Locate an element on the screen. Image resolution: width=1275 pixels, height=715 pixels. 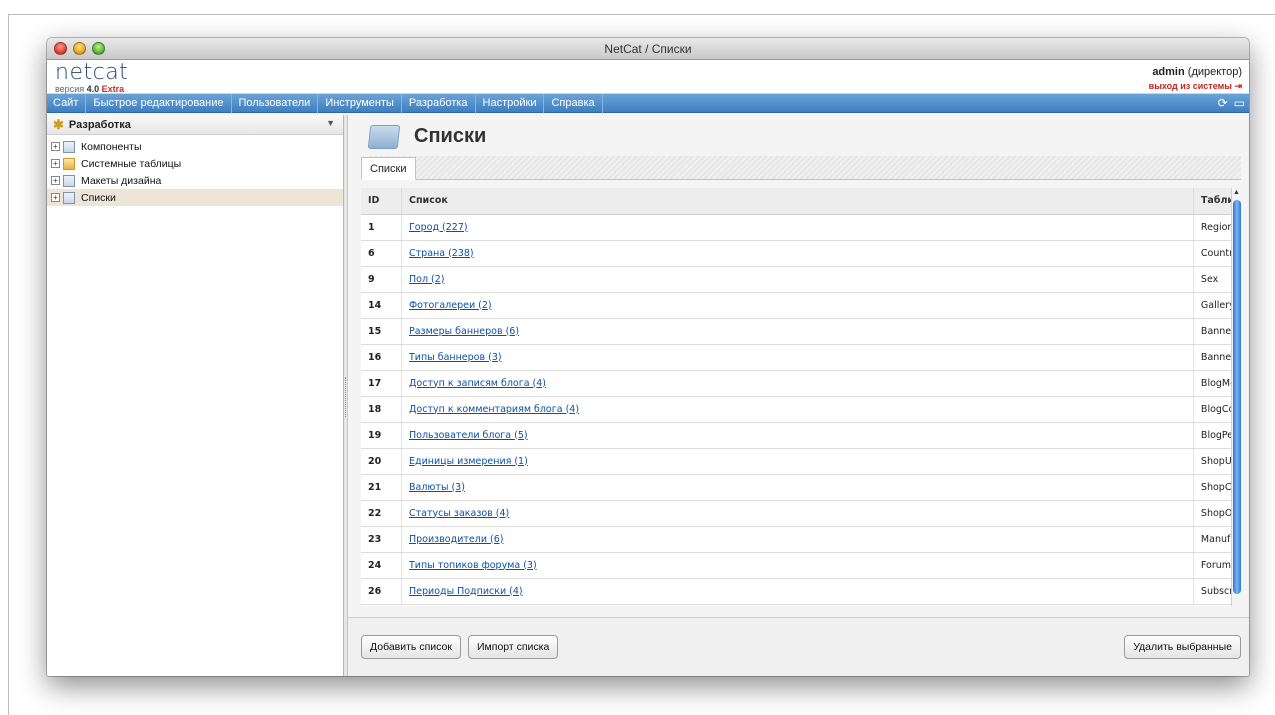
sidebar-item-components: + Компоненты is located at coordinates (195, 146).